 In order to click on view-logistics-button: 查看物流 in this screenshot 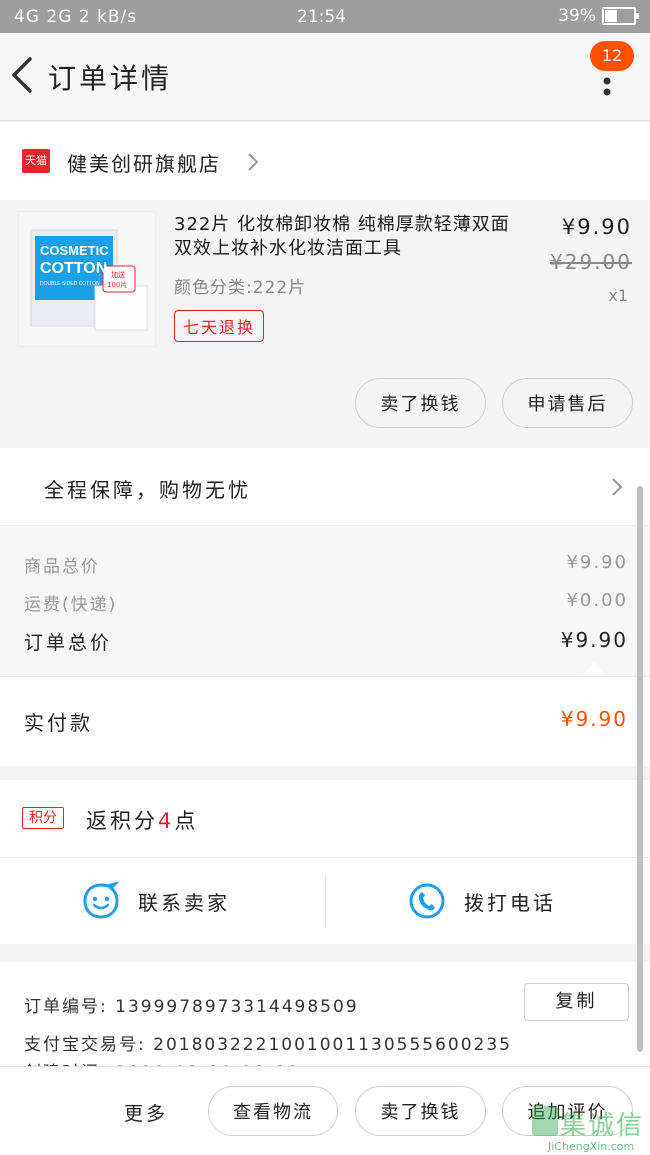, I will do `click(273, 1111)`.